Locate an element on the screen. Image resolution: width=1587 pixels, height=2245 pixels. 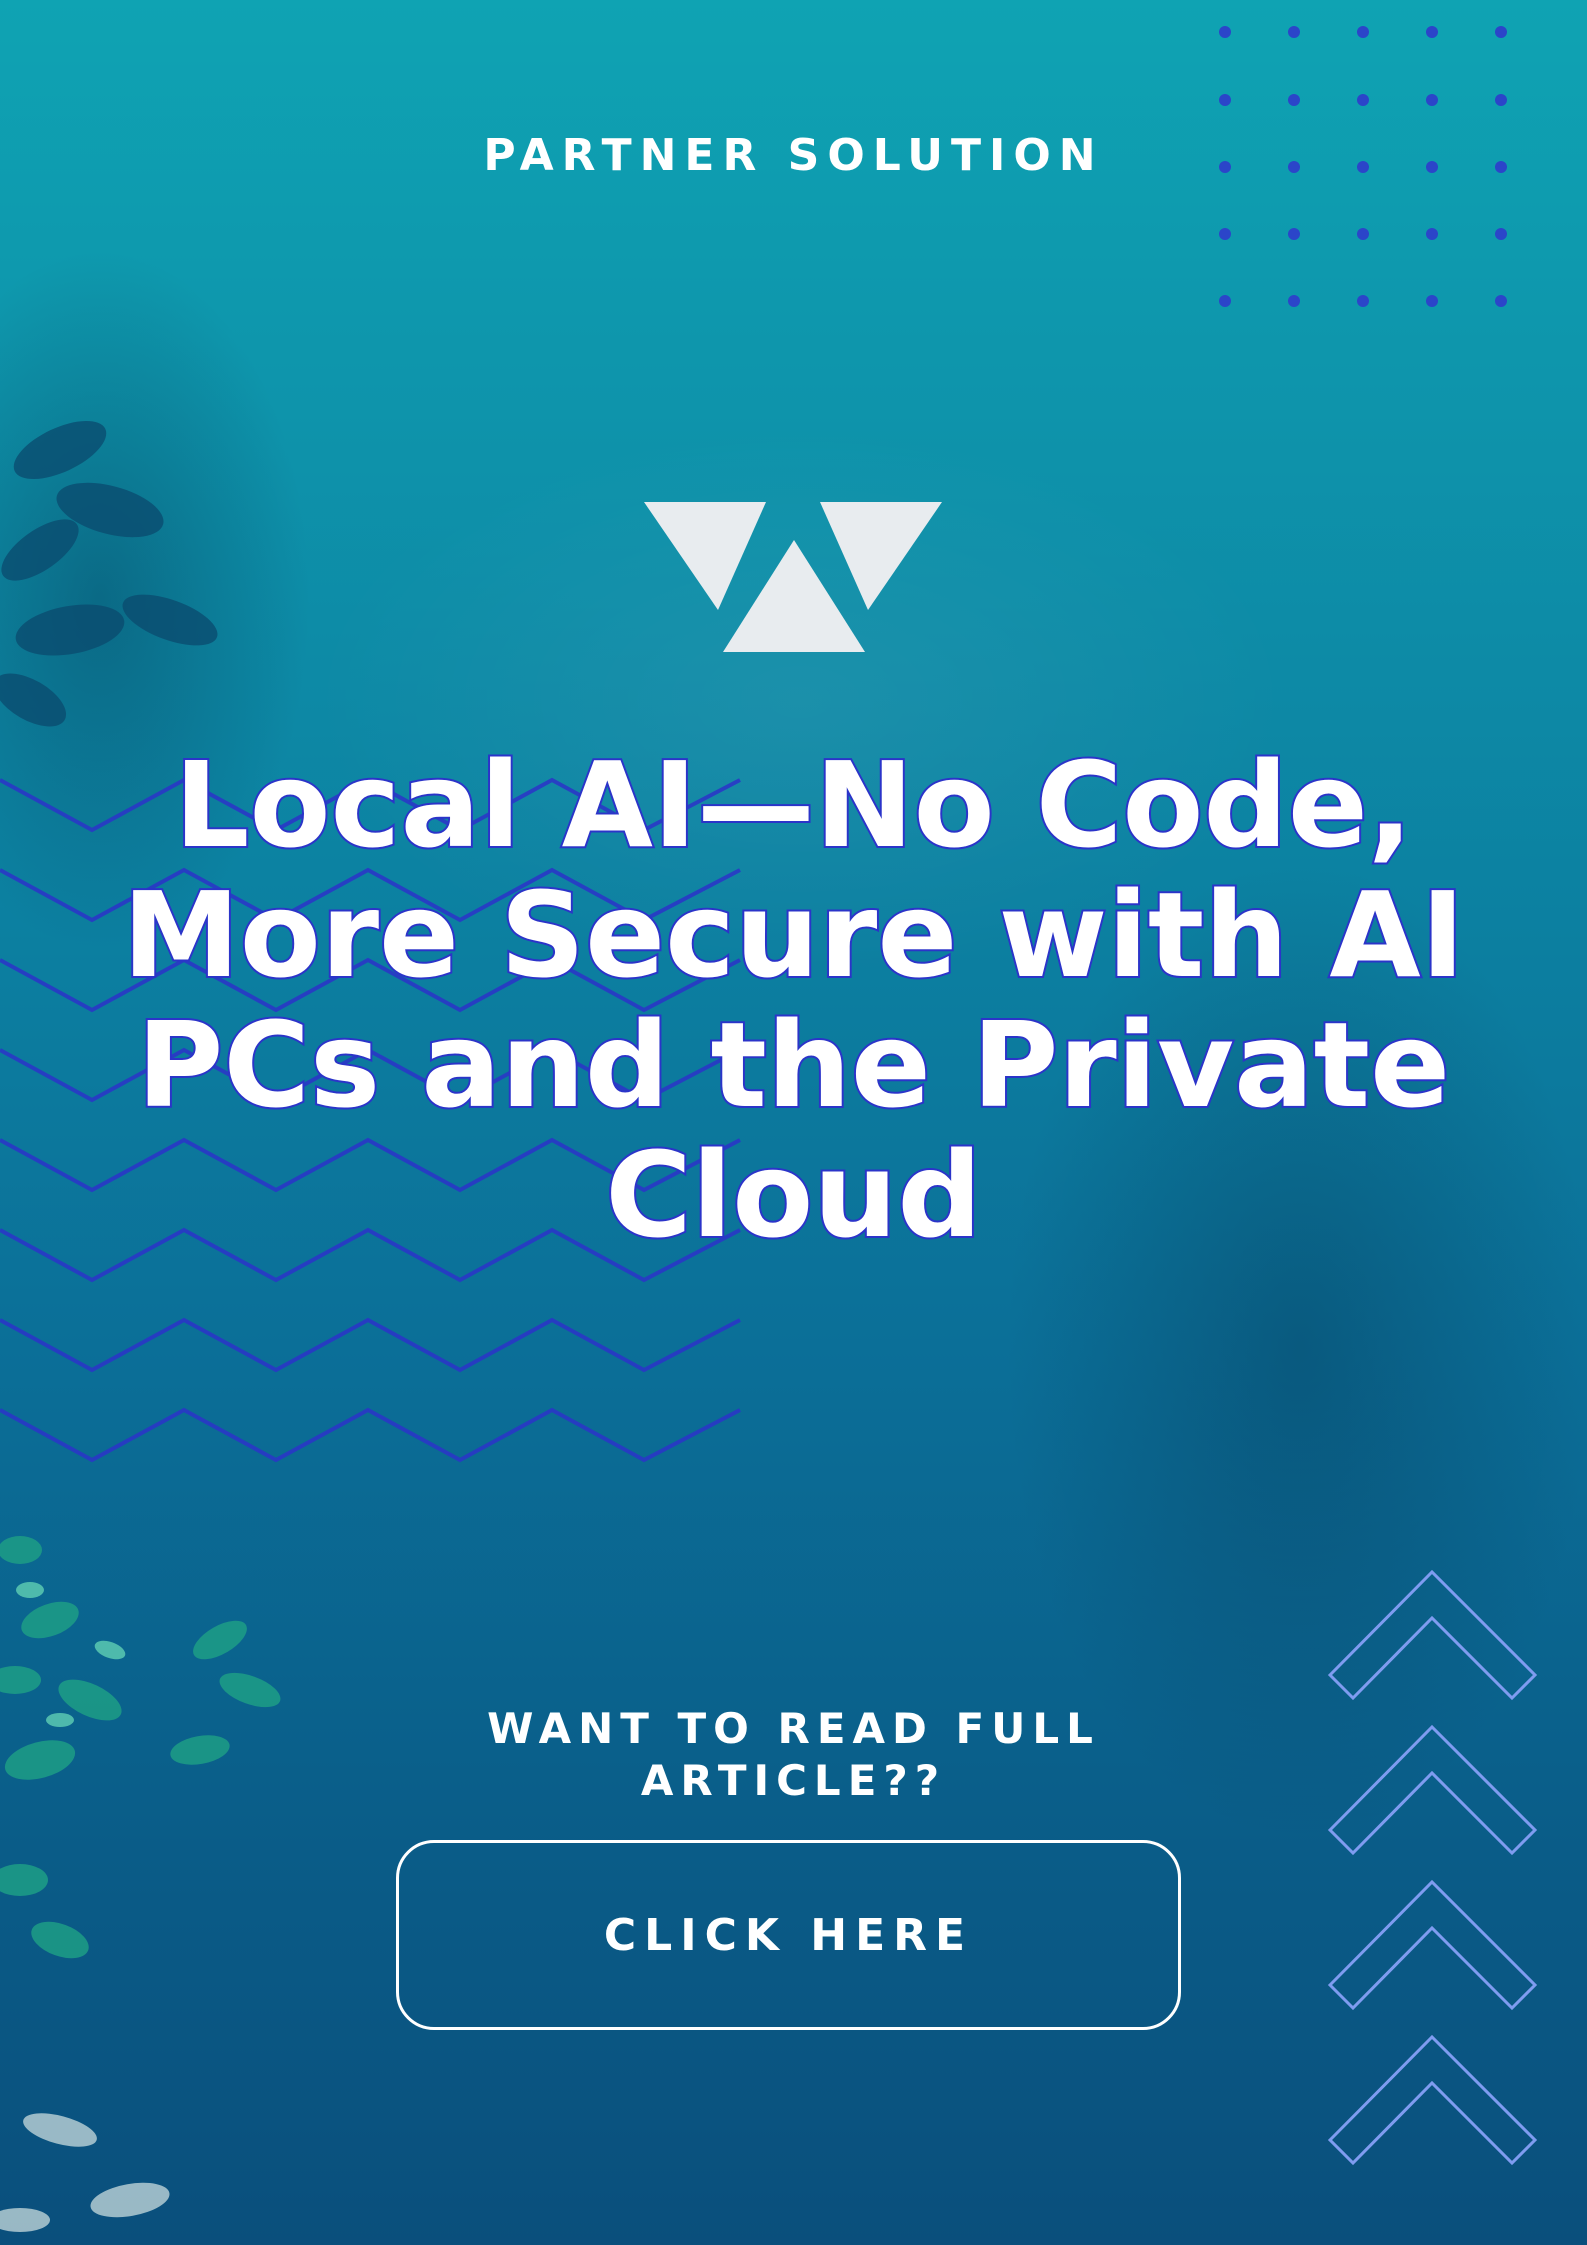
plant-foliage-icon is located at coordinates (140, 1884).